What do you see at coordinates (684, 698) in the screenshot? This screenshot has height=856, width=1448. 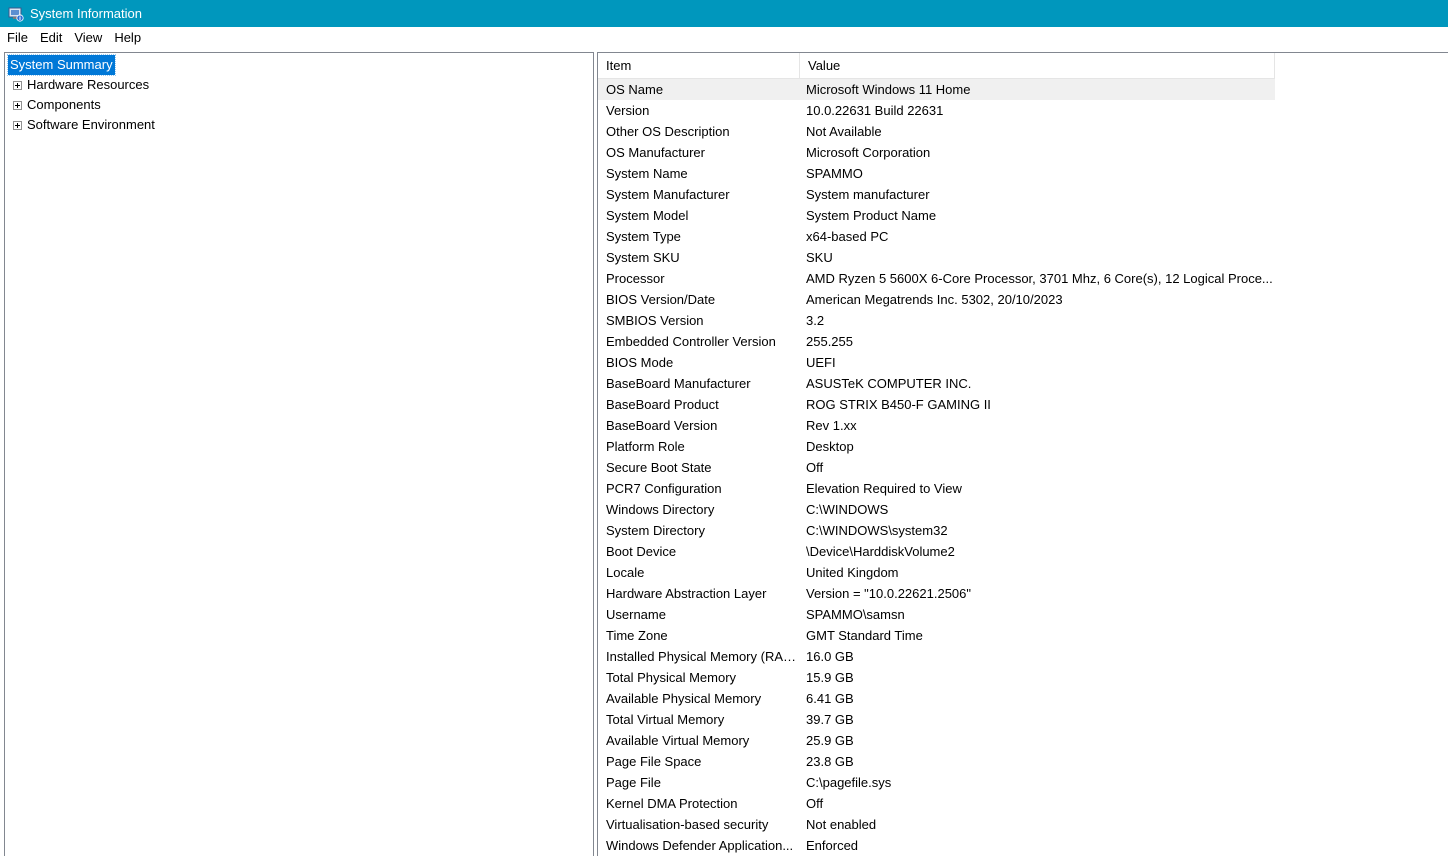 I see `row-item: Available Physical Memory` at bounding box center [684, 698].